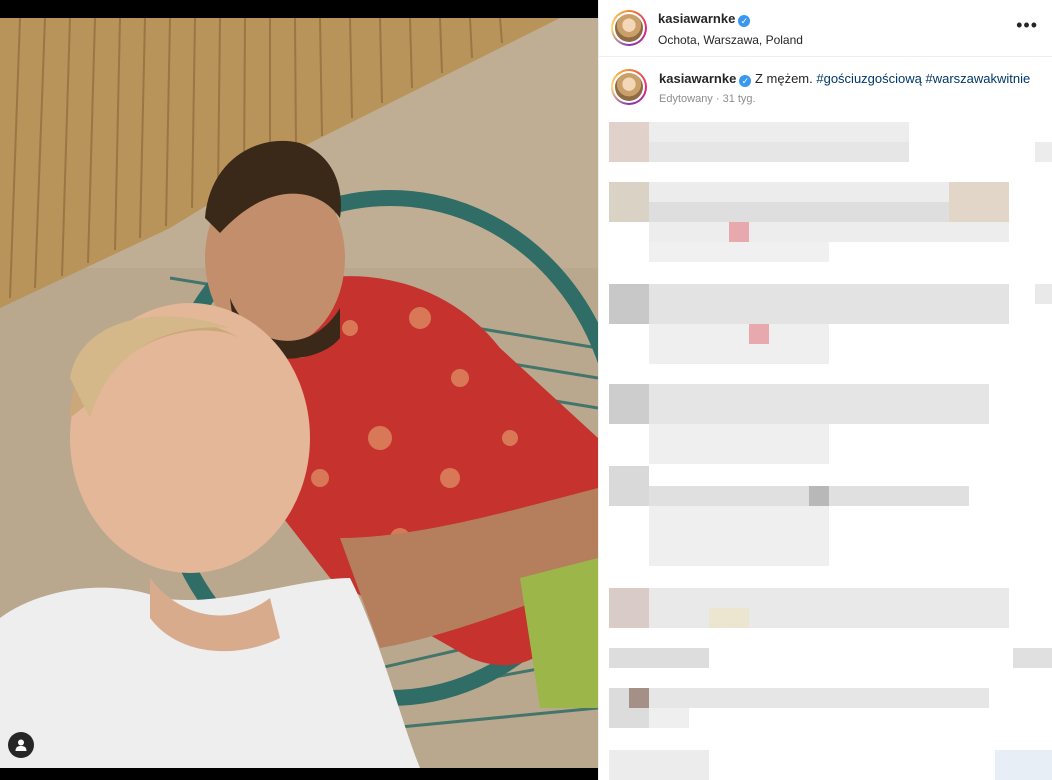 The height and width of the screenshot is (780, 1052). I want to click on user-tag-button, so click(21, 745).